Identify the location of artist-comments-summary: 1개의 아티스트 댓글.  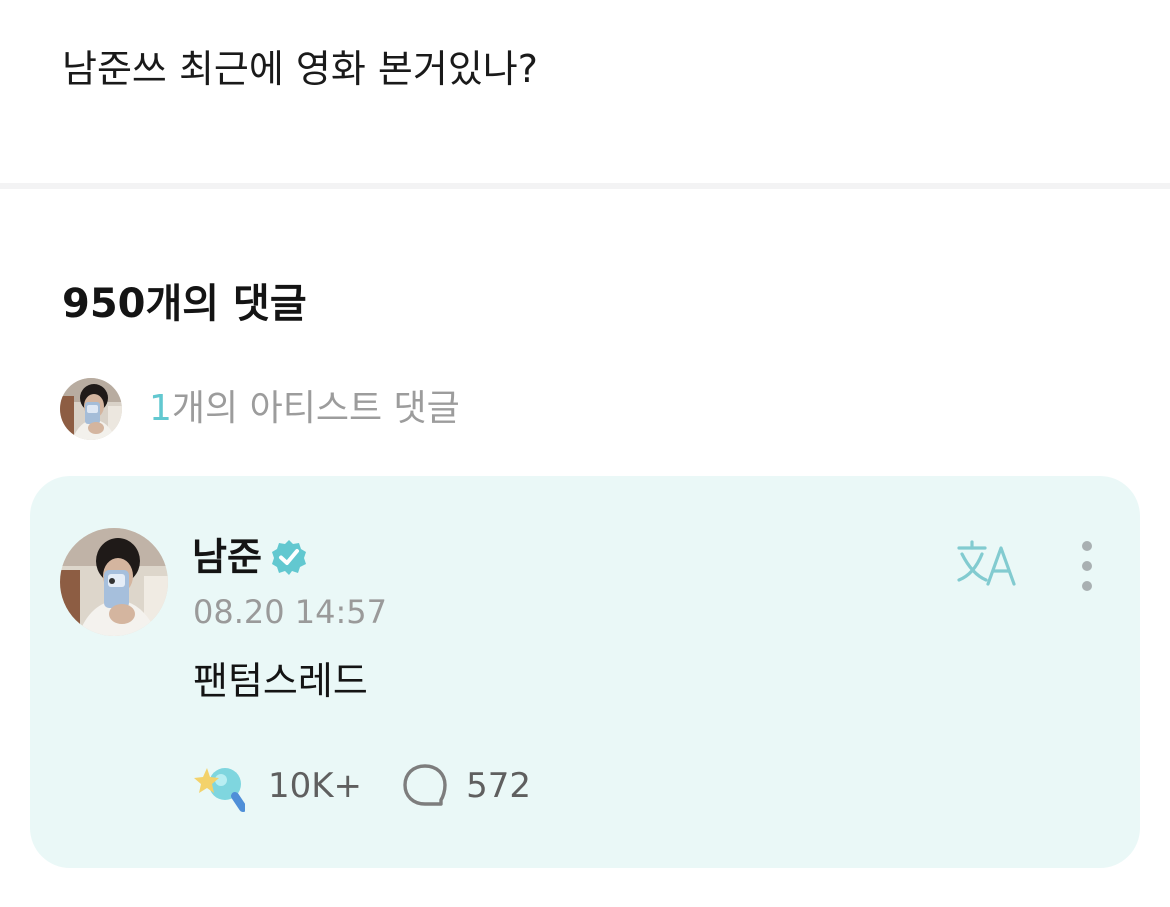
(260, 409).